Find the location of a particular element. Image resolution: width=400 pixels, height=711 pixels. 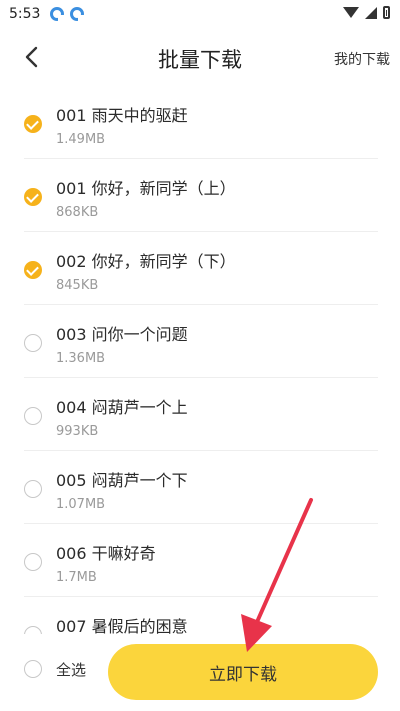

list-item: 004 闷葫芦一个上 993KB is located at coordinates (201, 414).